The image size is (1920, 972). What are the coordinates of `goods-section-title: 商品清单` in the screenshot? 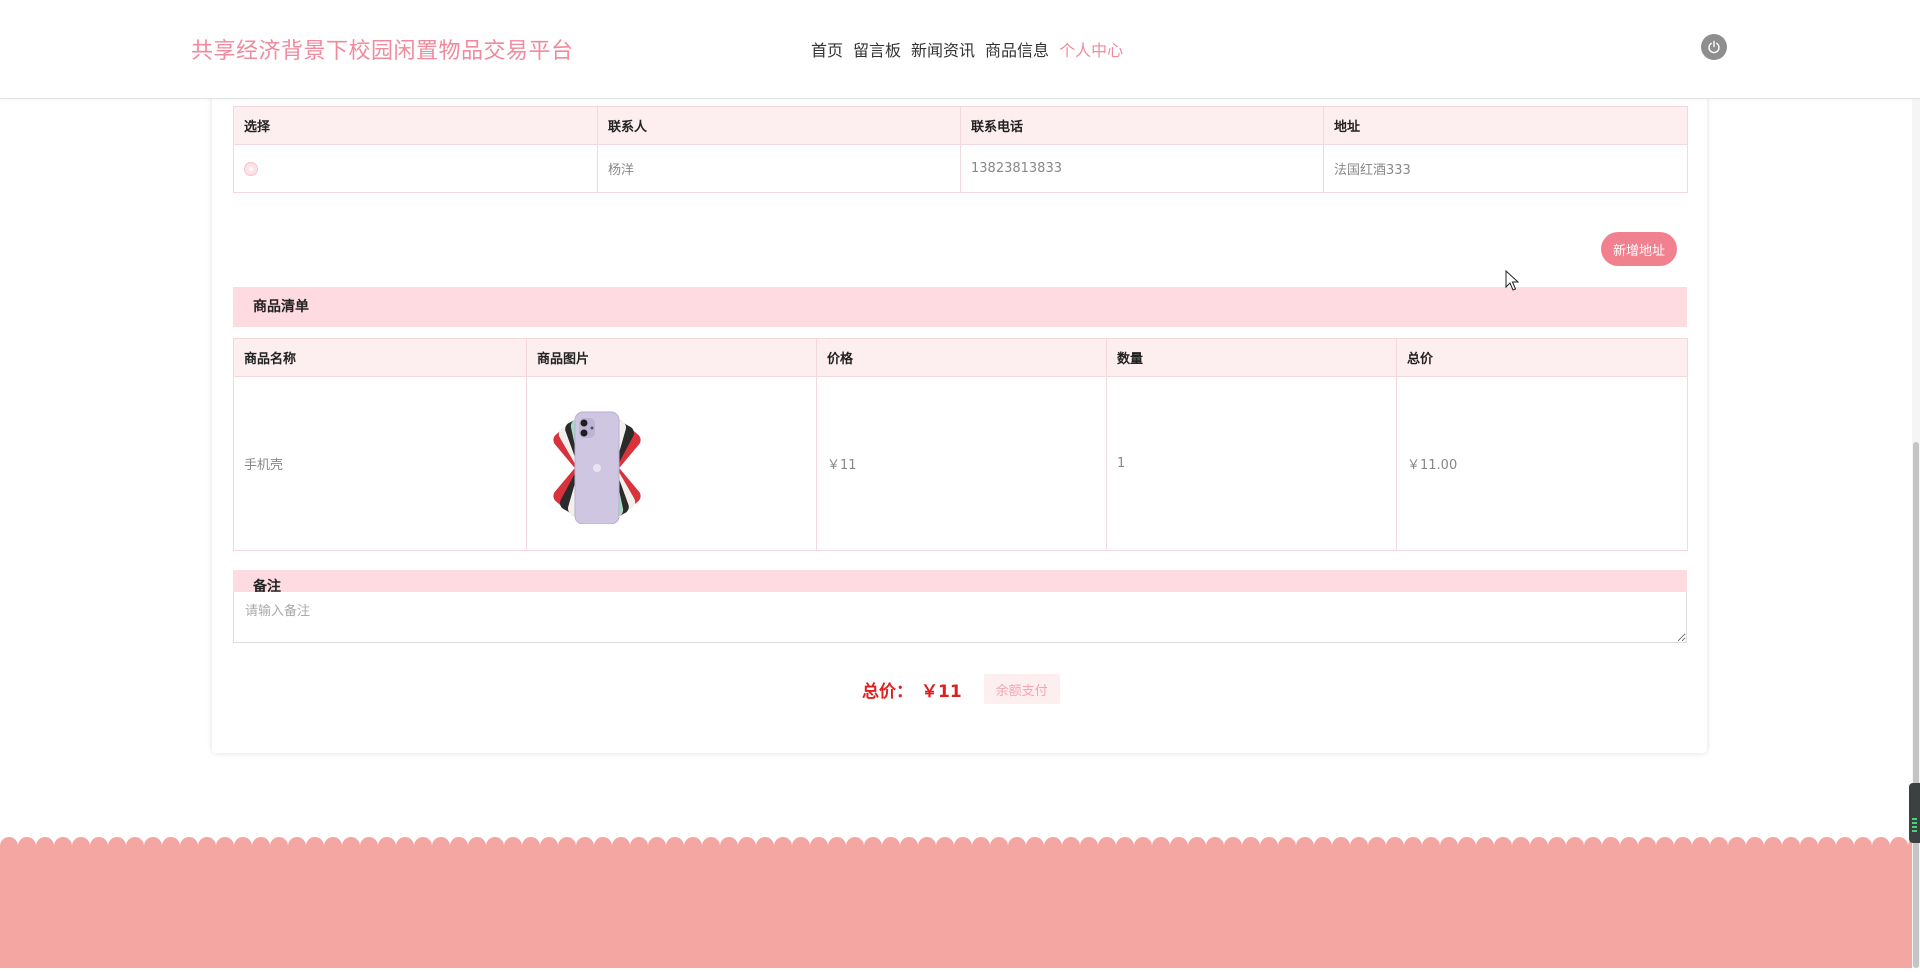 It's located at (960, 307).